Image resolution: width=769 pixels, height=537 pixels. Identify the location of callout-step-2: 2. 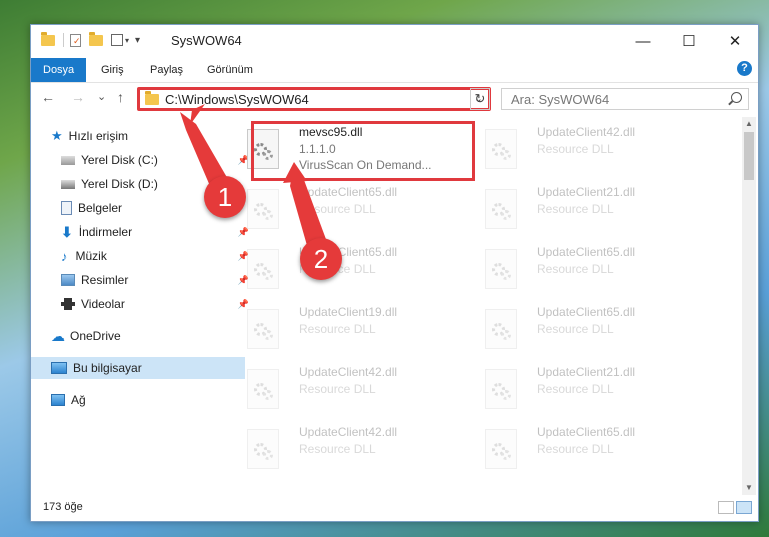
(321, 259).